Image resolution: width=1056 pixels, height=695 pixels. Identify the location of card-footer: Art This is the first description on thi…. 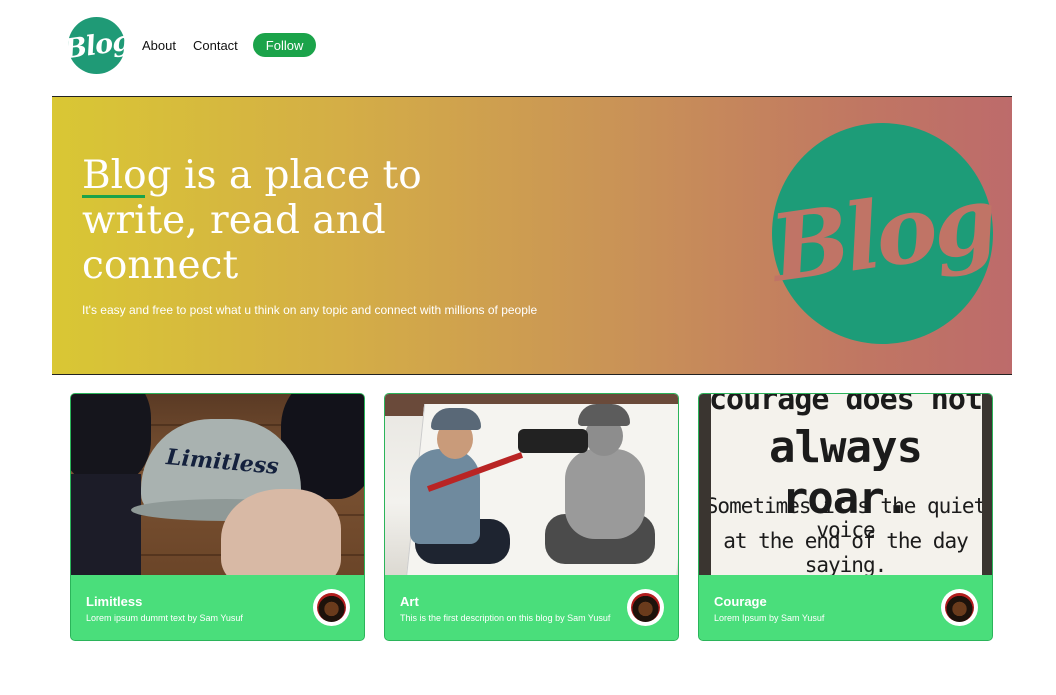
(531, 607).